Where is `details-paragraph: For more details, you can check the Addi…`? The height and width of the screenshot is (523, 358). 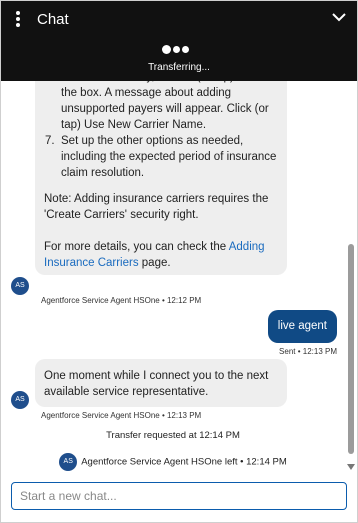
details-paragraph: For more details, you can check the Addi… is located at coordinates (161, 255).